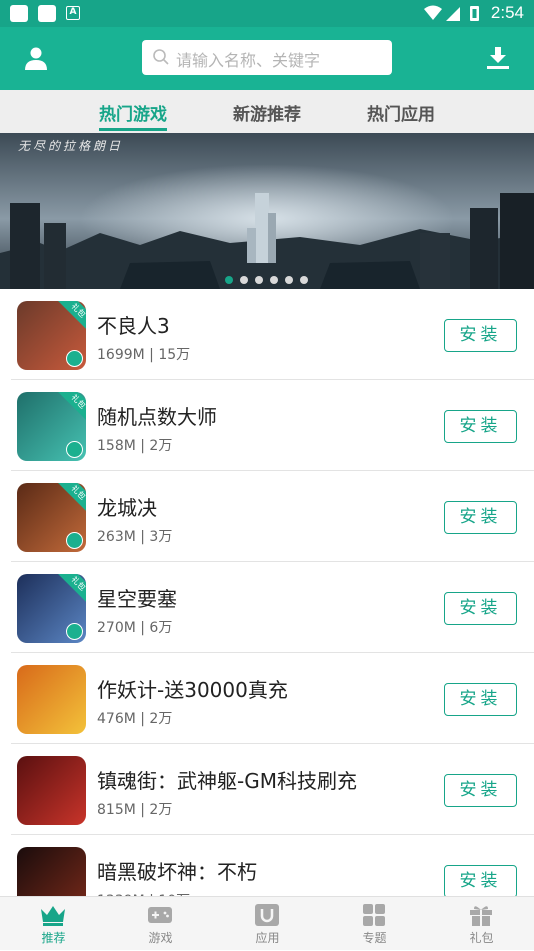 The height and width of the screenshot is (951, 534). I want to click on gamepad-icon, so click(160, 915).